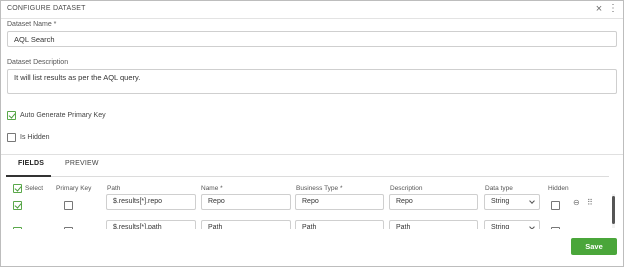  I want to click on row-name-input: Repo, so click(246, 202).